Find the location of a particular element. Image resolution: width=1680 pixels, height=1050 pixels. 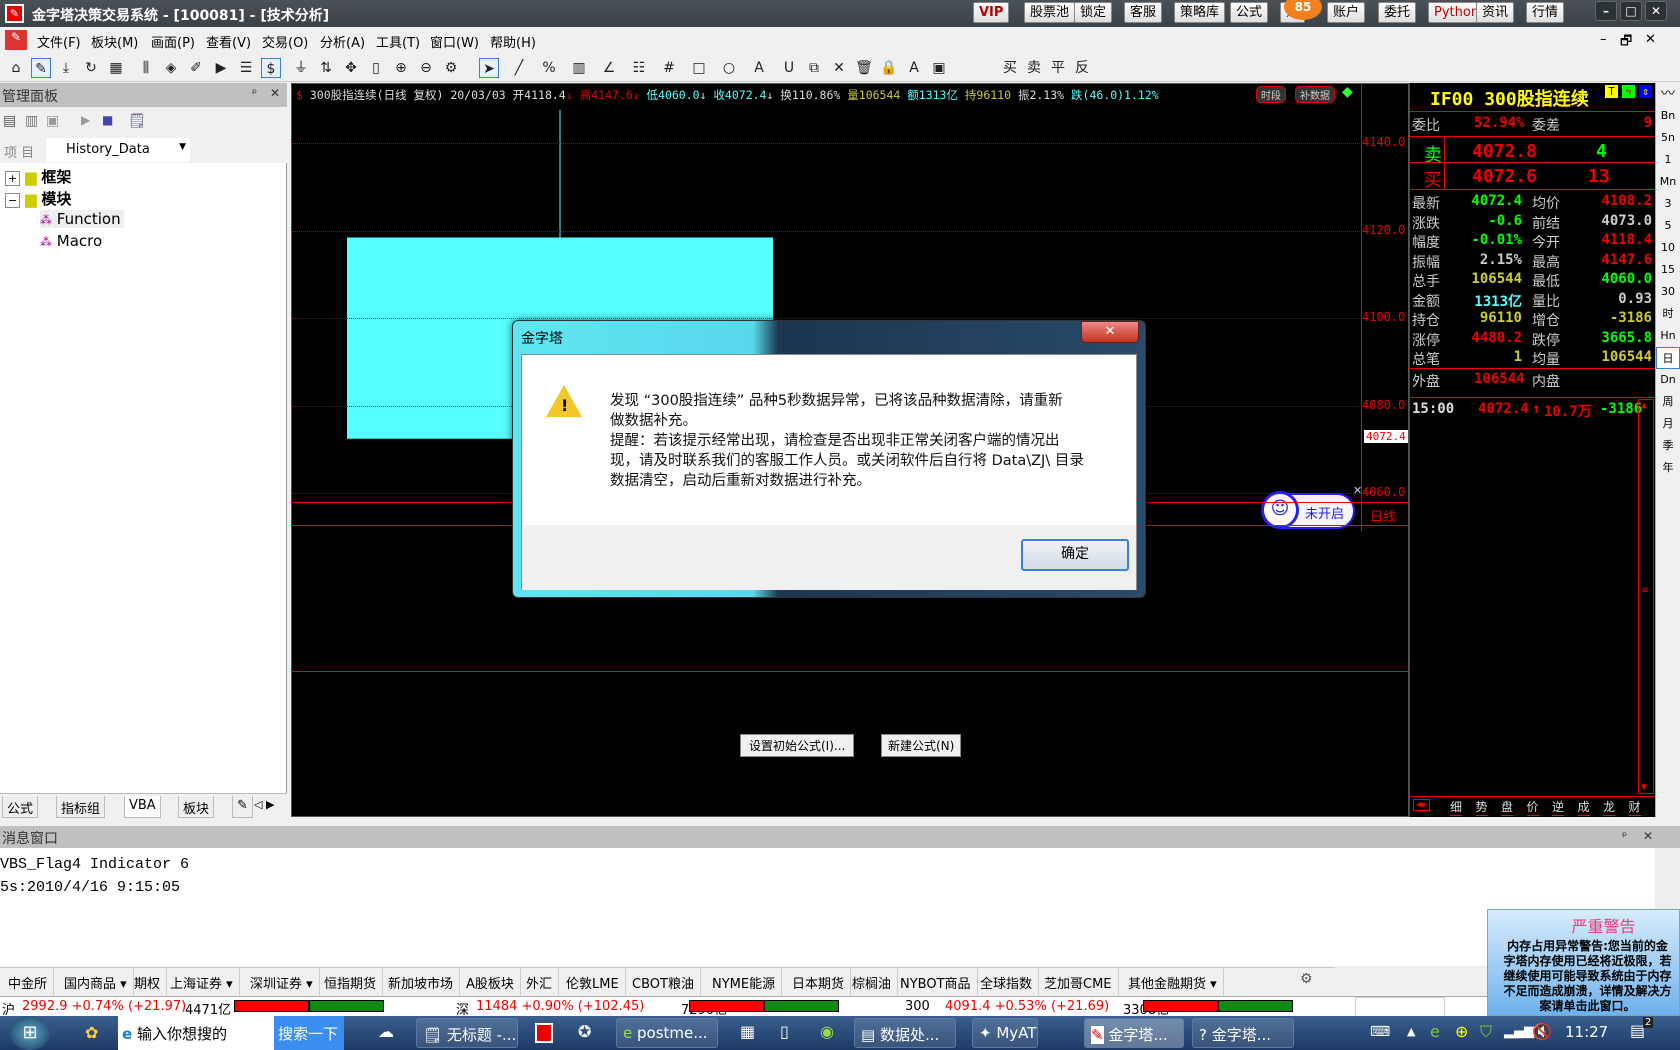

close-button: ✕ is located at coordinates (1656, 11).